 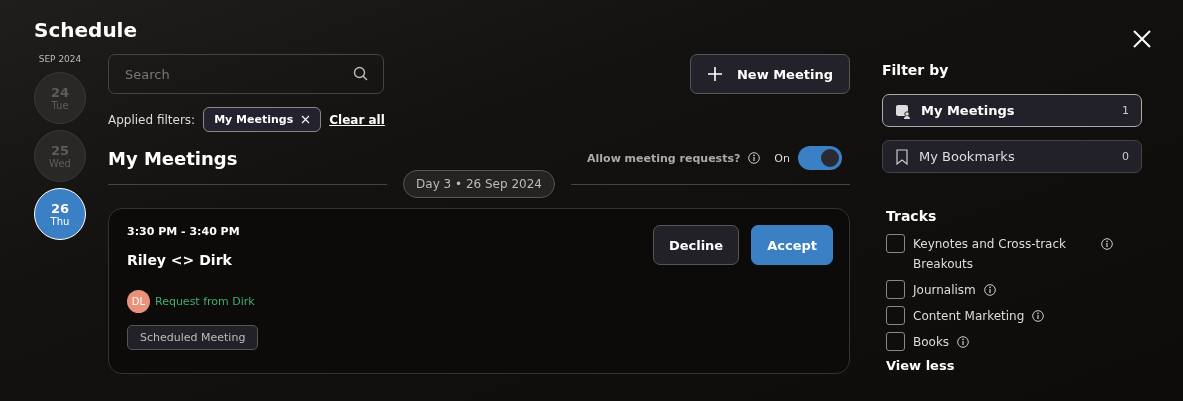 What do you see at coordinates (903, 110) in the screenshot?
I see `calendar-person-icon` at bounding box center [903, 110].